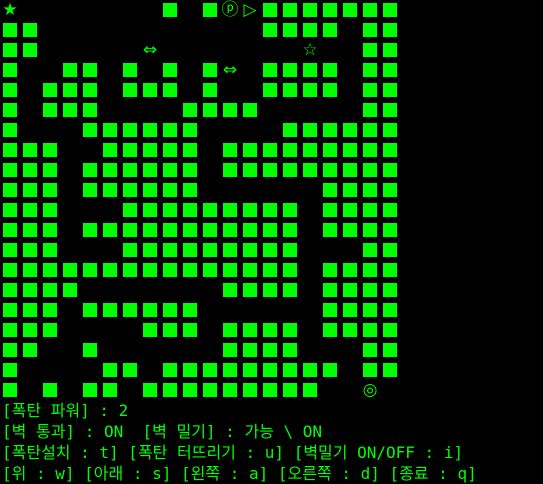  Describe the element at coordinates (150, 50) in the screenshot. I see `push-arrow-horizontal-icon: ⇔` at that location.